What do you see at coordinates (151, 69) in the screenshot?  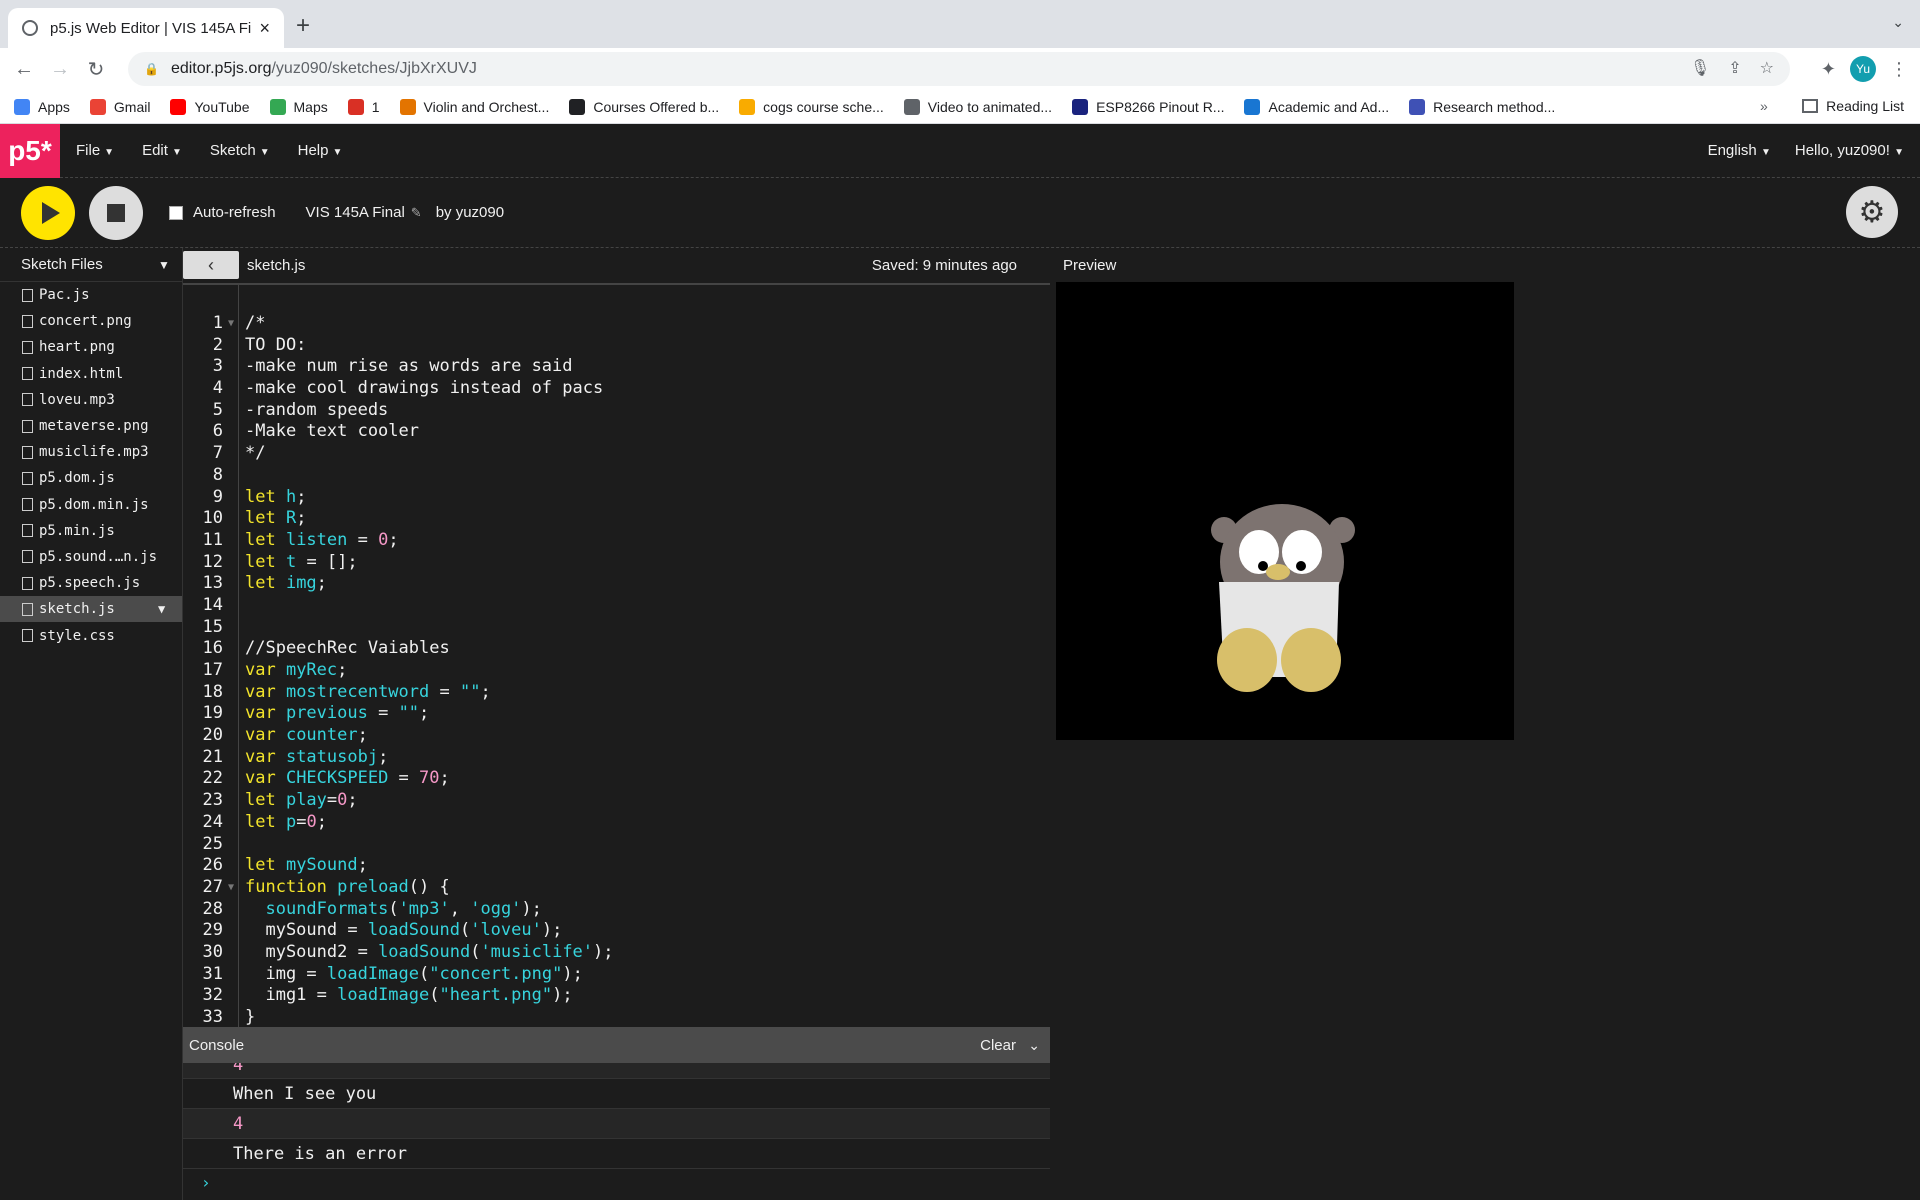 I see `lock-icon: 🔒` at bounding box center [151, 69].